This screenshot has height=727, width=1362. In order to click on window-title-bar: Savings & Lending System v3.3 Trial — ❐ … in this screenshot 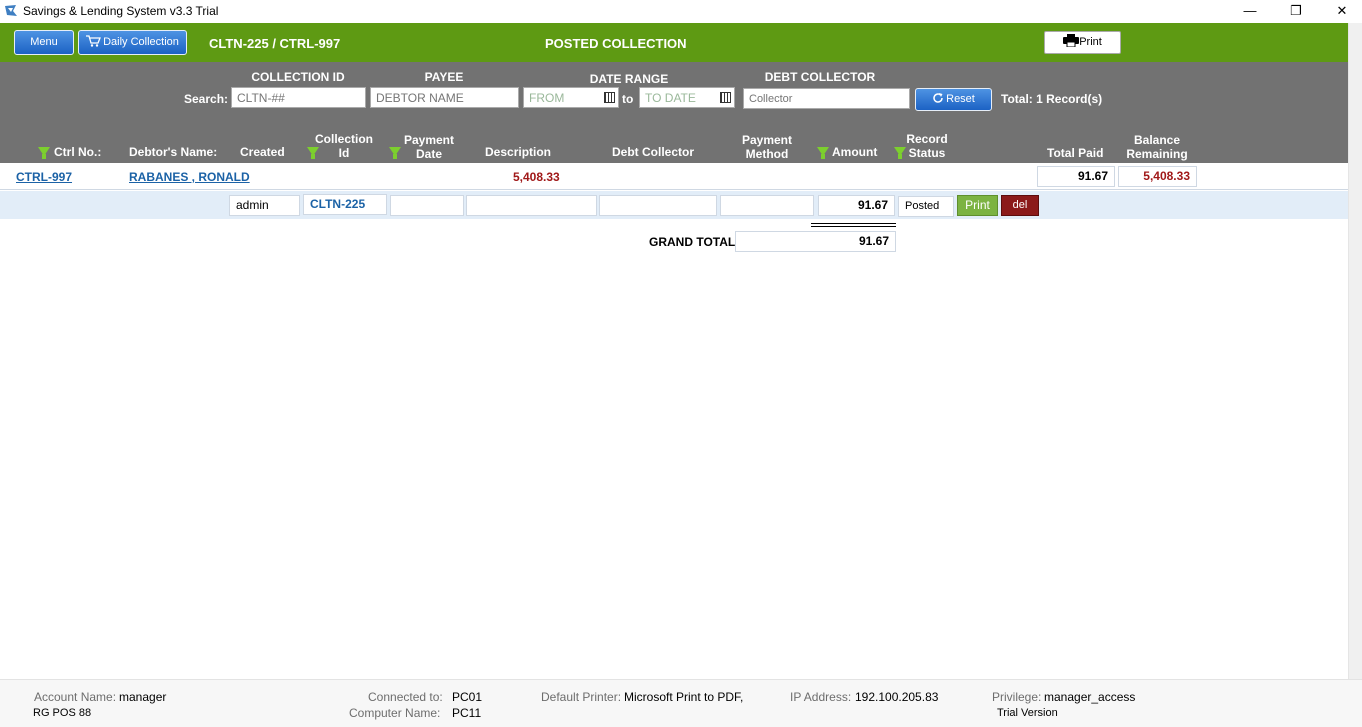, I will do `click(681, 11)`.